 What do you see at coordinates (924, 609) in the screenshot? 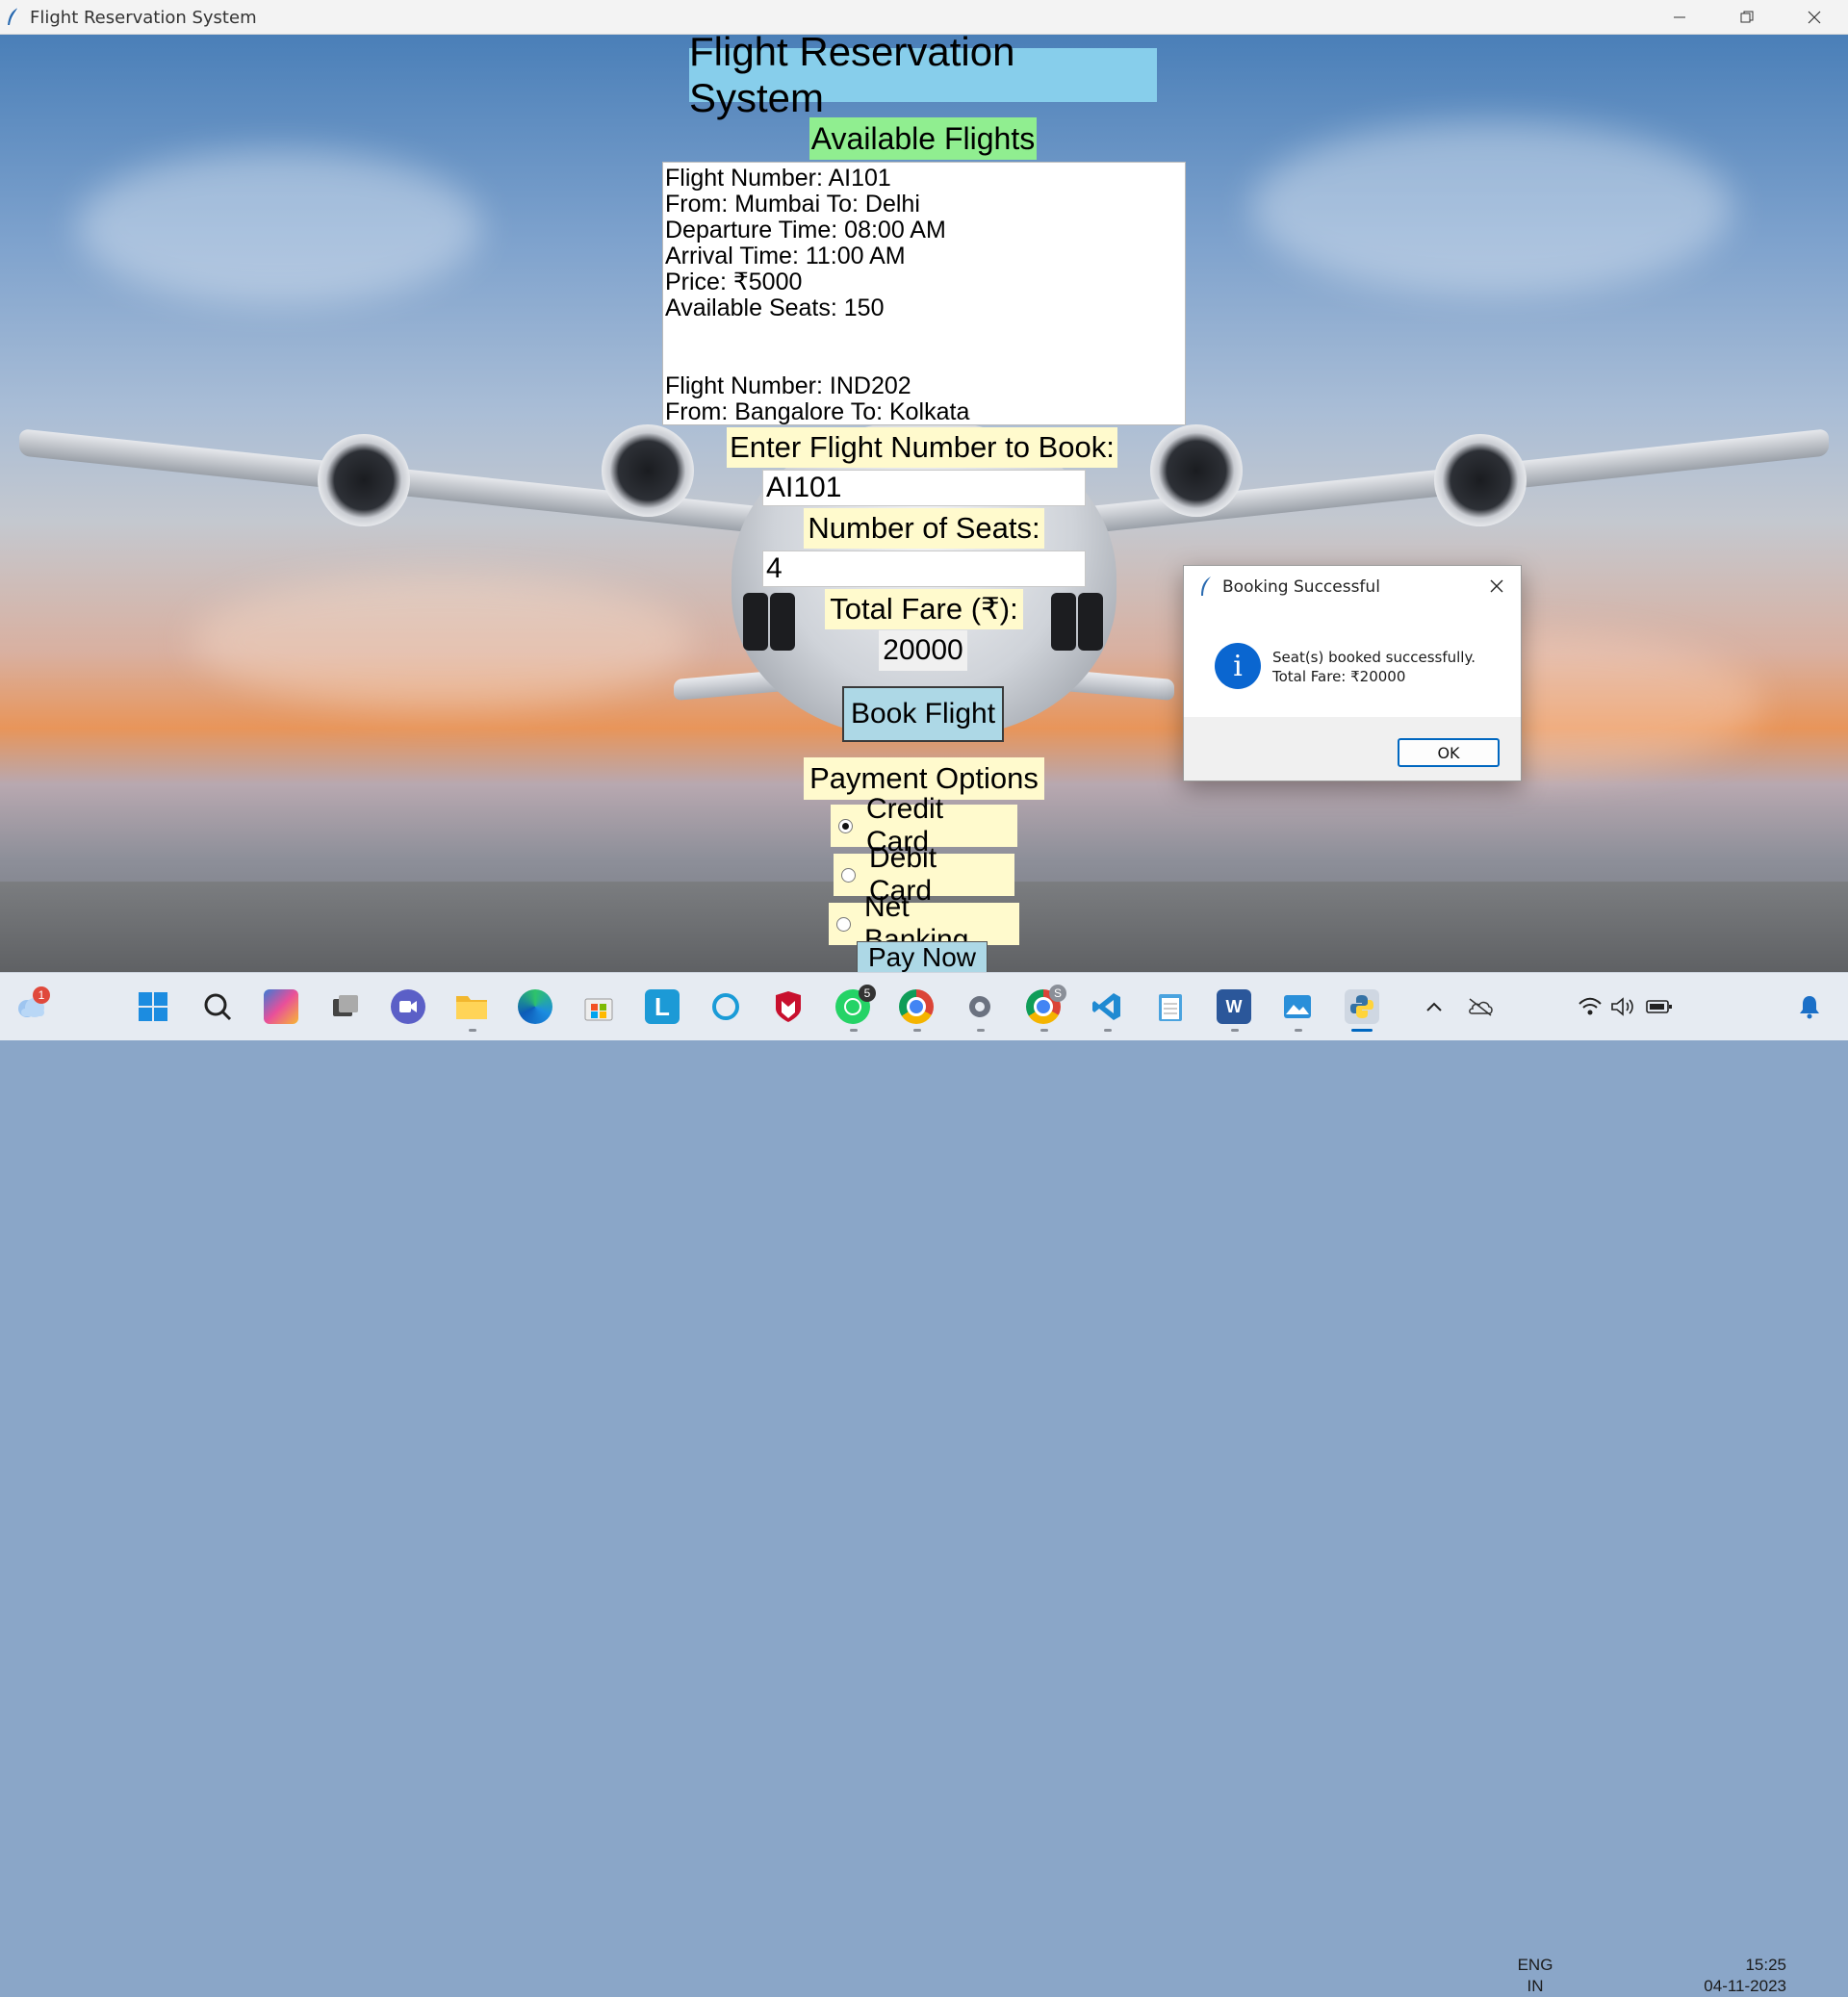
I see `total-fare-label: Total Fare (₹):` at bounding box center [924, 609].